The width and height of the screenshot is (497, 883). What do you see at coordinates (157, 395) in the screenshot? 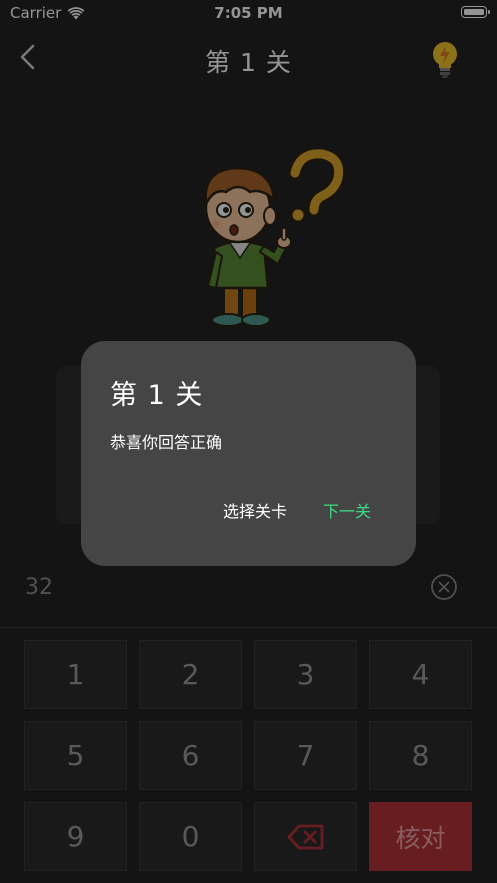
I see `dialog-title: 第 1 关` at bounding box center [157, 395].